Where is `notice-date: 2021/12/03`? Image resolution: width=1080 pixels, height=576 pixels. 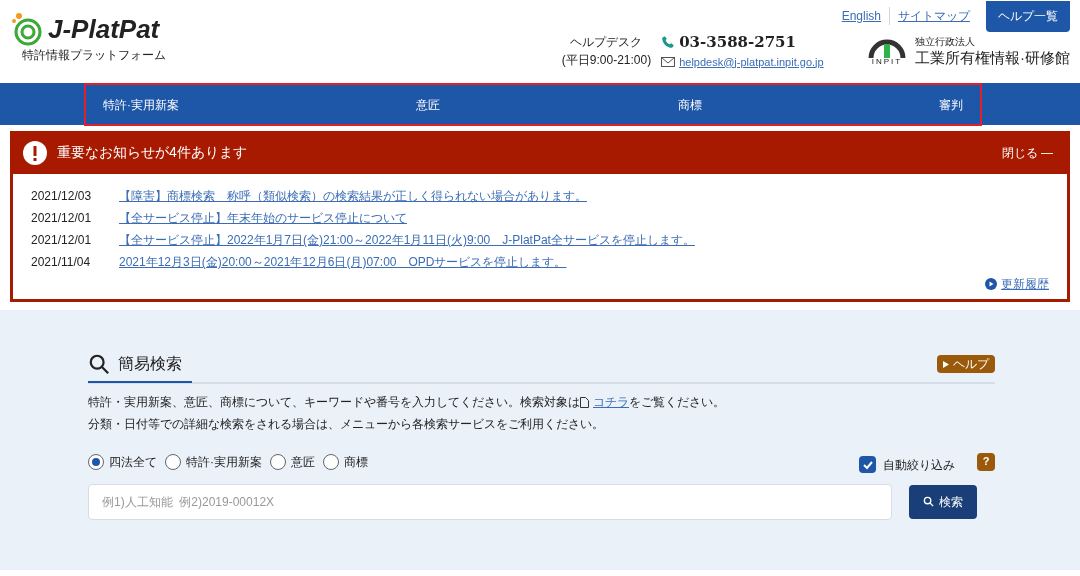 notice-date: 2021/12/03 is located at coordinates (62, 196).